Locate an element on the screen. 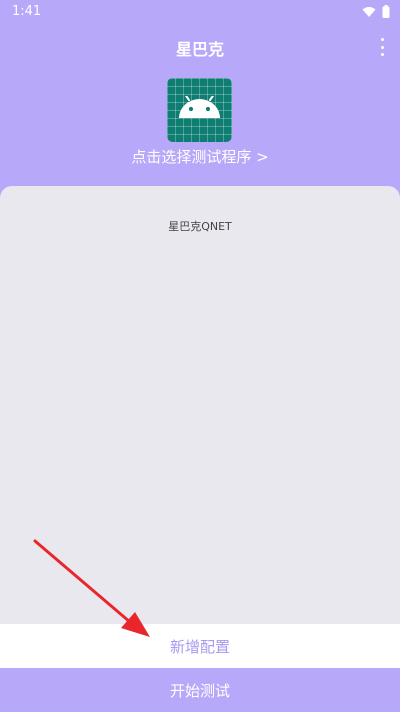 The width and height of the screenshot is (400, 712). more-vert-icon is located at coordinates (382, 39).